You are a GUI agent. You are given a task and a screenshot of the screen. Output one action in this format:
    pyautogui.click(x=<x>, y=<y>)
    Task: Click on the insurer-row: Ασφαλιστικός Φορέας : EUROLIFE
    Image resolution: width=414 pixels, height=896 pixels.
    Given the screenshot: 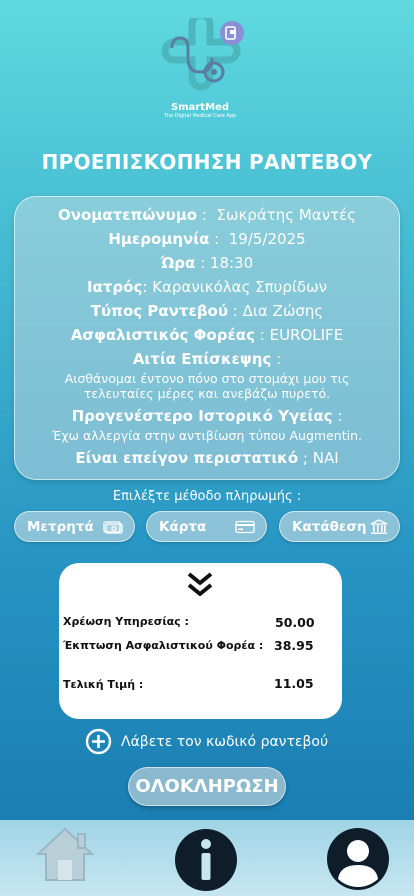 What is the action you would take?
    pyautogui.click(x=207, y=335)
    